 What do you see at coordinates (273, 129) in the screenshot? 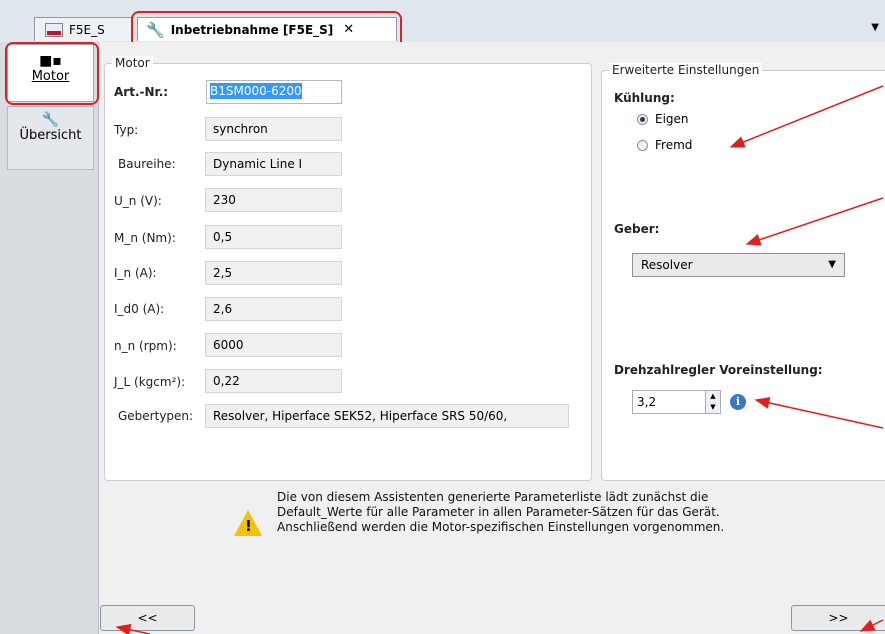
I see `typ-value: synchron` at bounding box center [273, 129].